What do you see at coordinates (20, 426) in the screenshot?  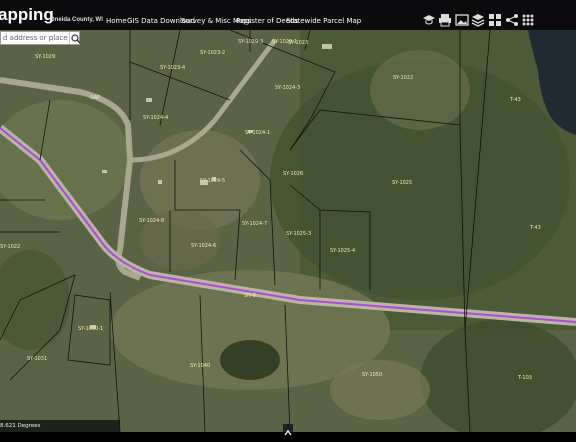 I see `coordinates-readout: 8.621 Degrees` at bounding box center [20, 426].